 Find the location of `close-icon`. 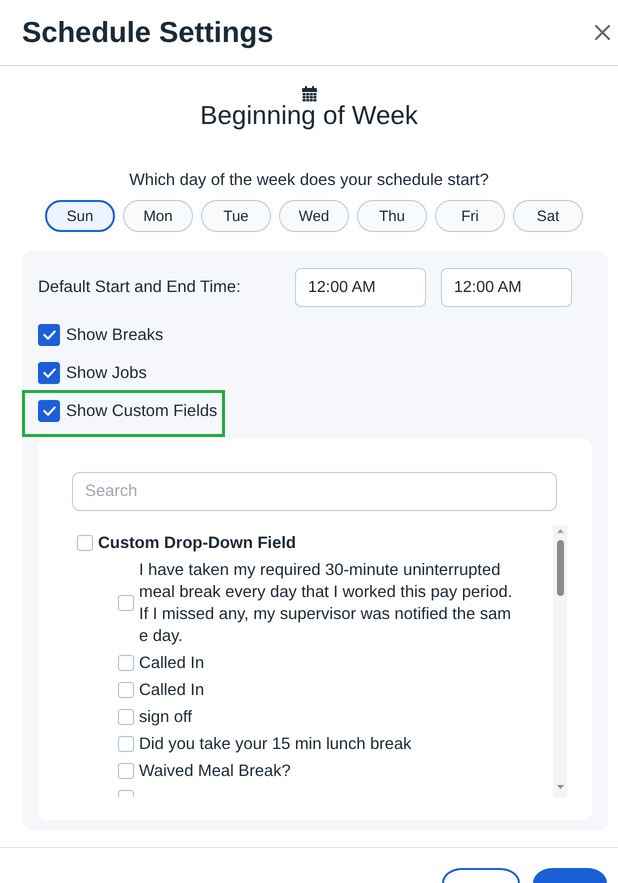

close-icon is located at coordinates (602, 32).